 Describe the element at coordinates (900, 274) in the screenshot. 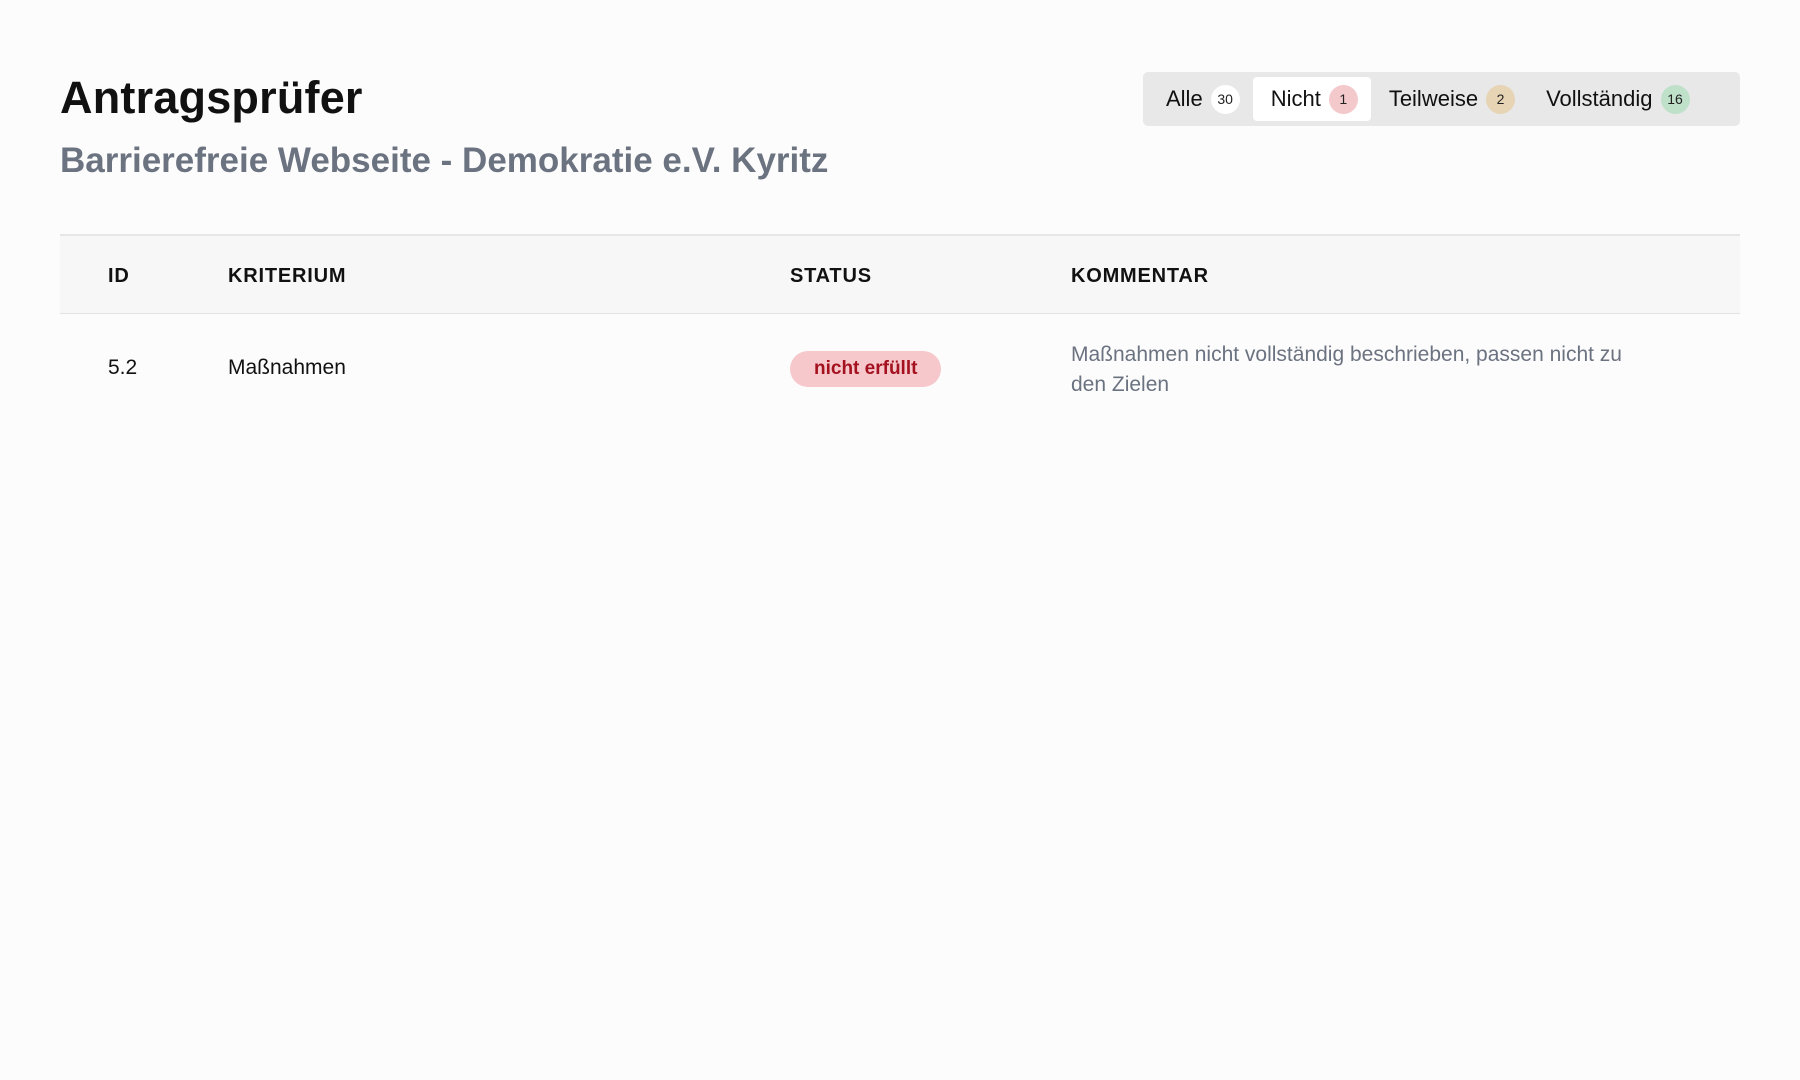

I see `table-header: ID KRITERIUM STATUS KOMMENTAR` at that location.